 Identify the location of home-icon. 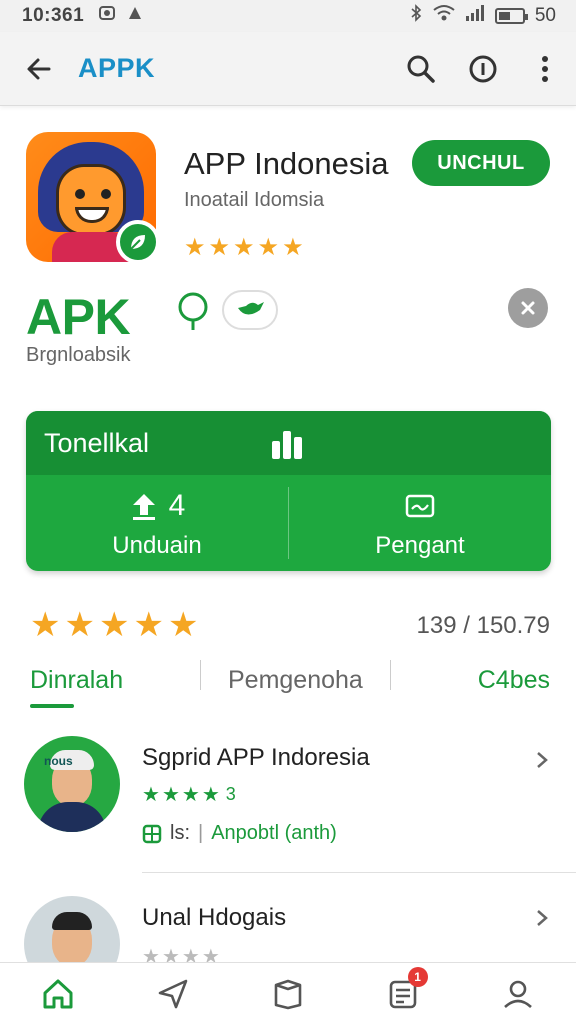
(58, 993).